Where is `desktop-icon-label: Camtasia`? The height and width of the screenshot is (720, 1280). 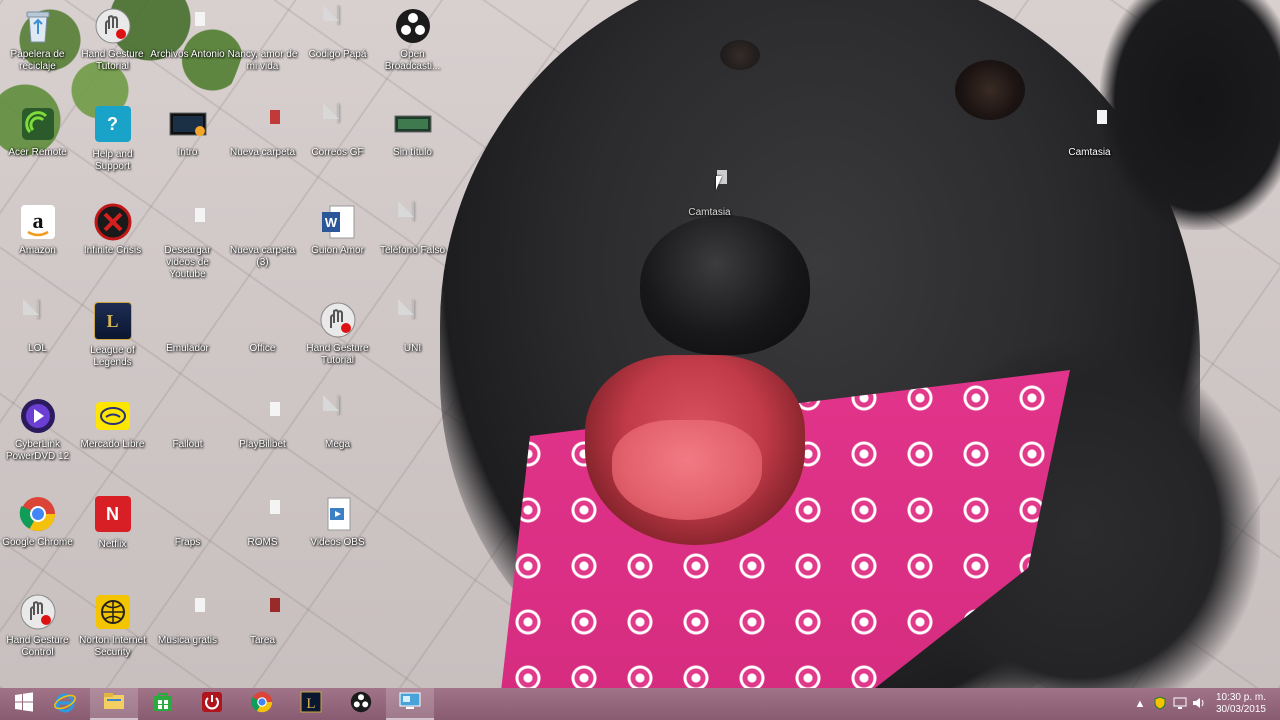 desktop-icon-label: Camtasia is located at coordinates (709, 212).